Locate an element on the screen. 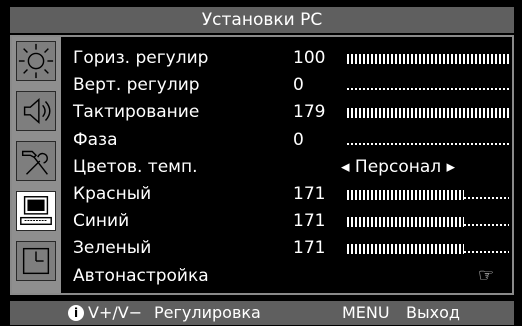 This screenshot has width=522, height=326. menu-row: Зеленый 171 is located at coordinates (293, 248).